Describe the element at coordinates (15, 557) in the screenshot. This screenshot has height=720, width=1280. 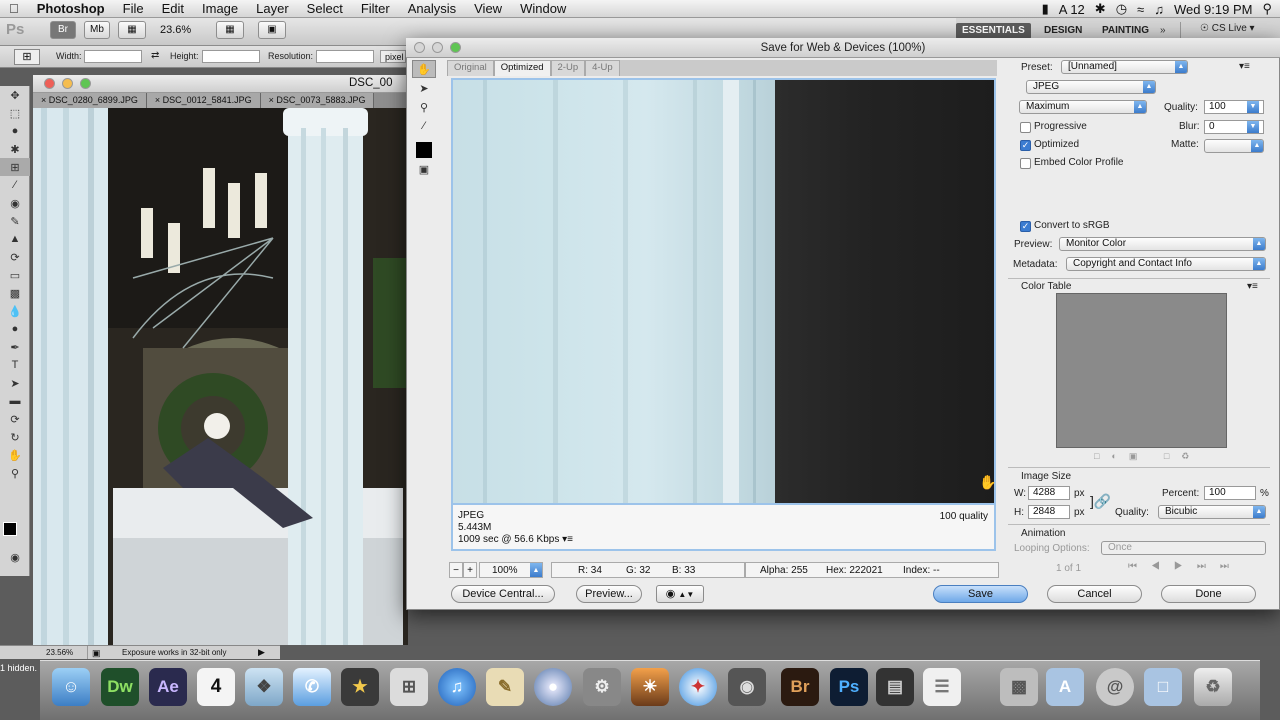
I see `quick-mask-icon: ◉` at that location.